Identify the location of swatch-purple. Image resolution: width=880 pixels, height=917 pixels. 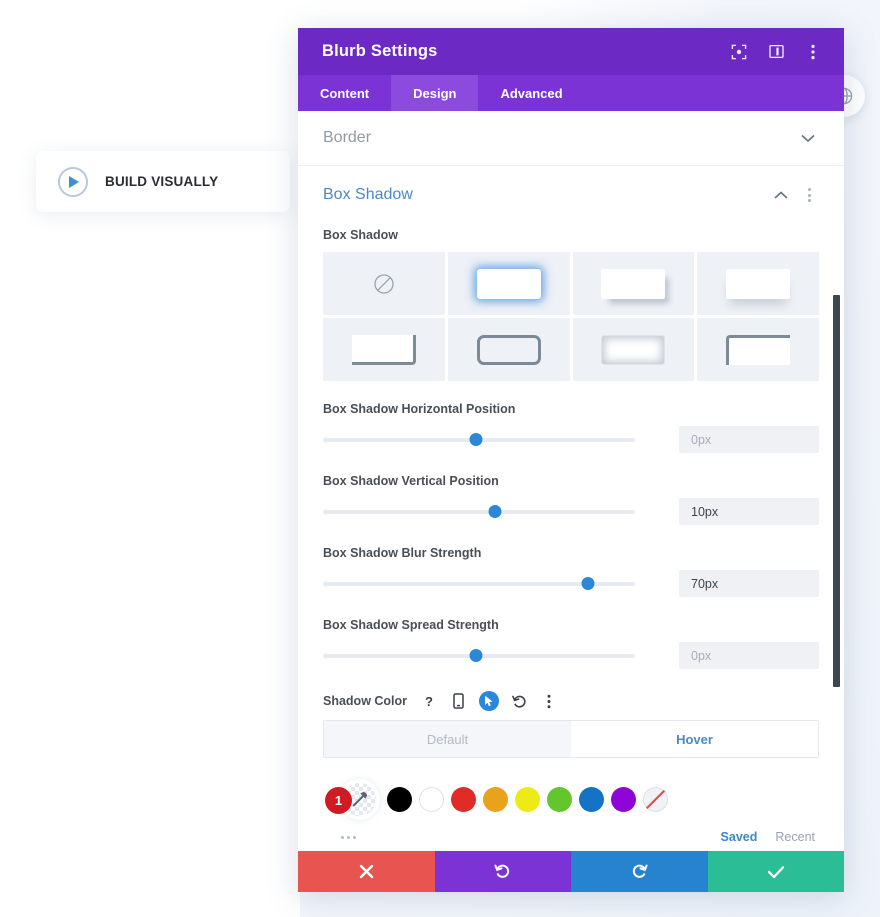
(623, 799).